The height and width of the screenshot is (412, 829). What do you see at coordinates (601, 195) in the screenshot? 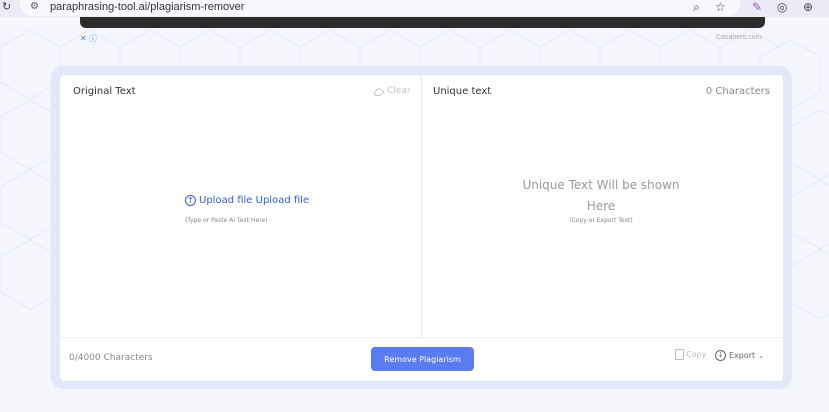
I see `unique-text-placeholder: Unique Text Will be shown Here` at bounding box center [601, 195].